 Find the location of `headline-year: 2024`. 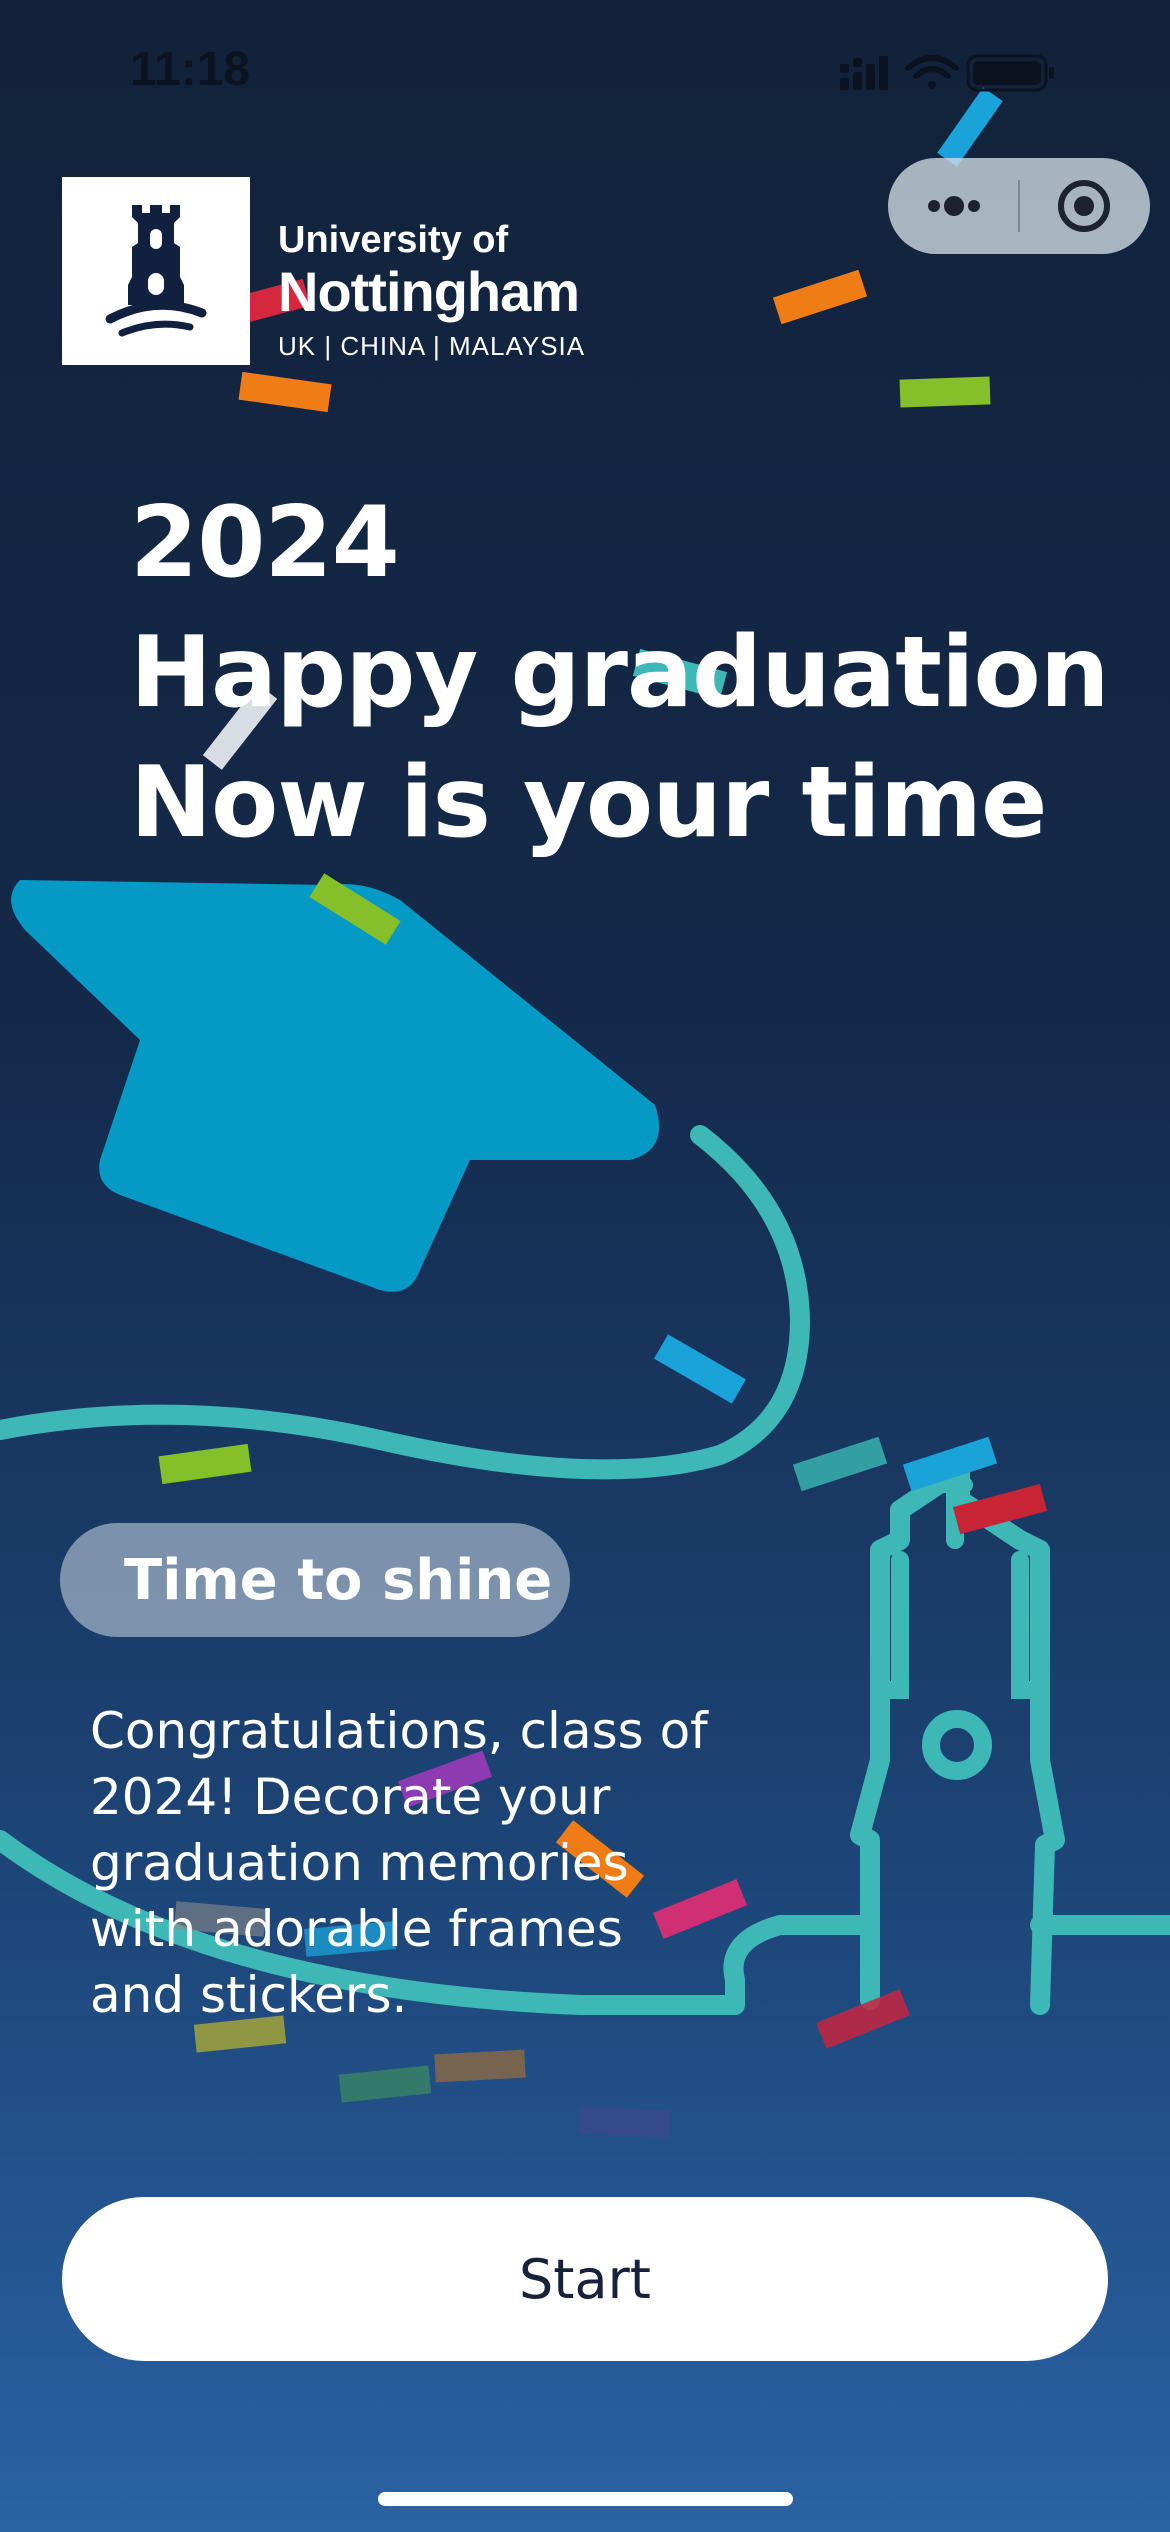

headline-year: 2024 is located at coordinates (265, 543).